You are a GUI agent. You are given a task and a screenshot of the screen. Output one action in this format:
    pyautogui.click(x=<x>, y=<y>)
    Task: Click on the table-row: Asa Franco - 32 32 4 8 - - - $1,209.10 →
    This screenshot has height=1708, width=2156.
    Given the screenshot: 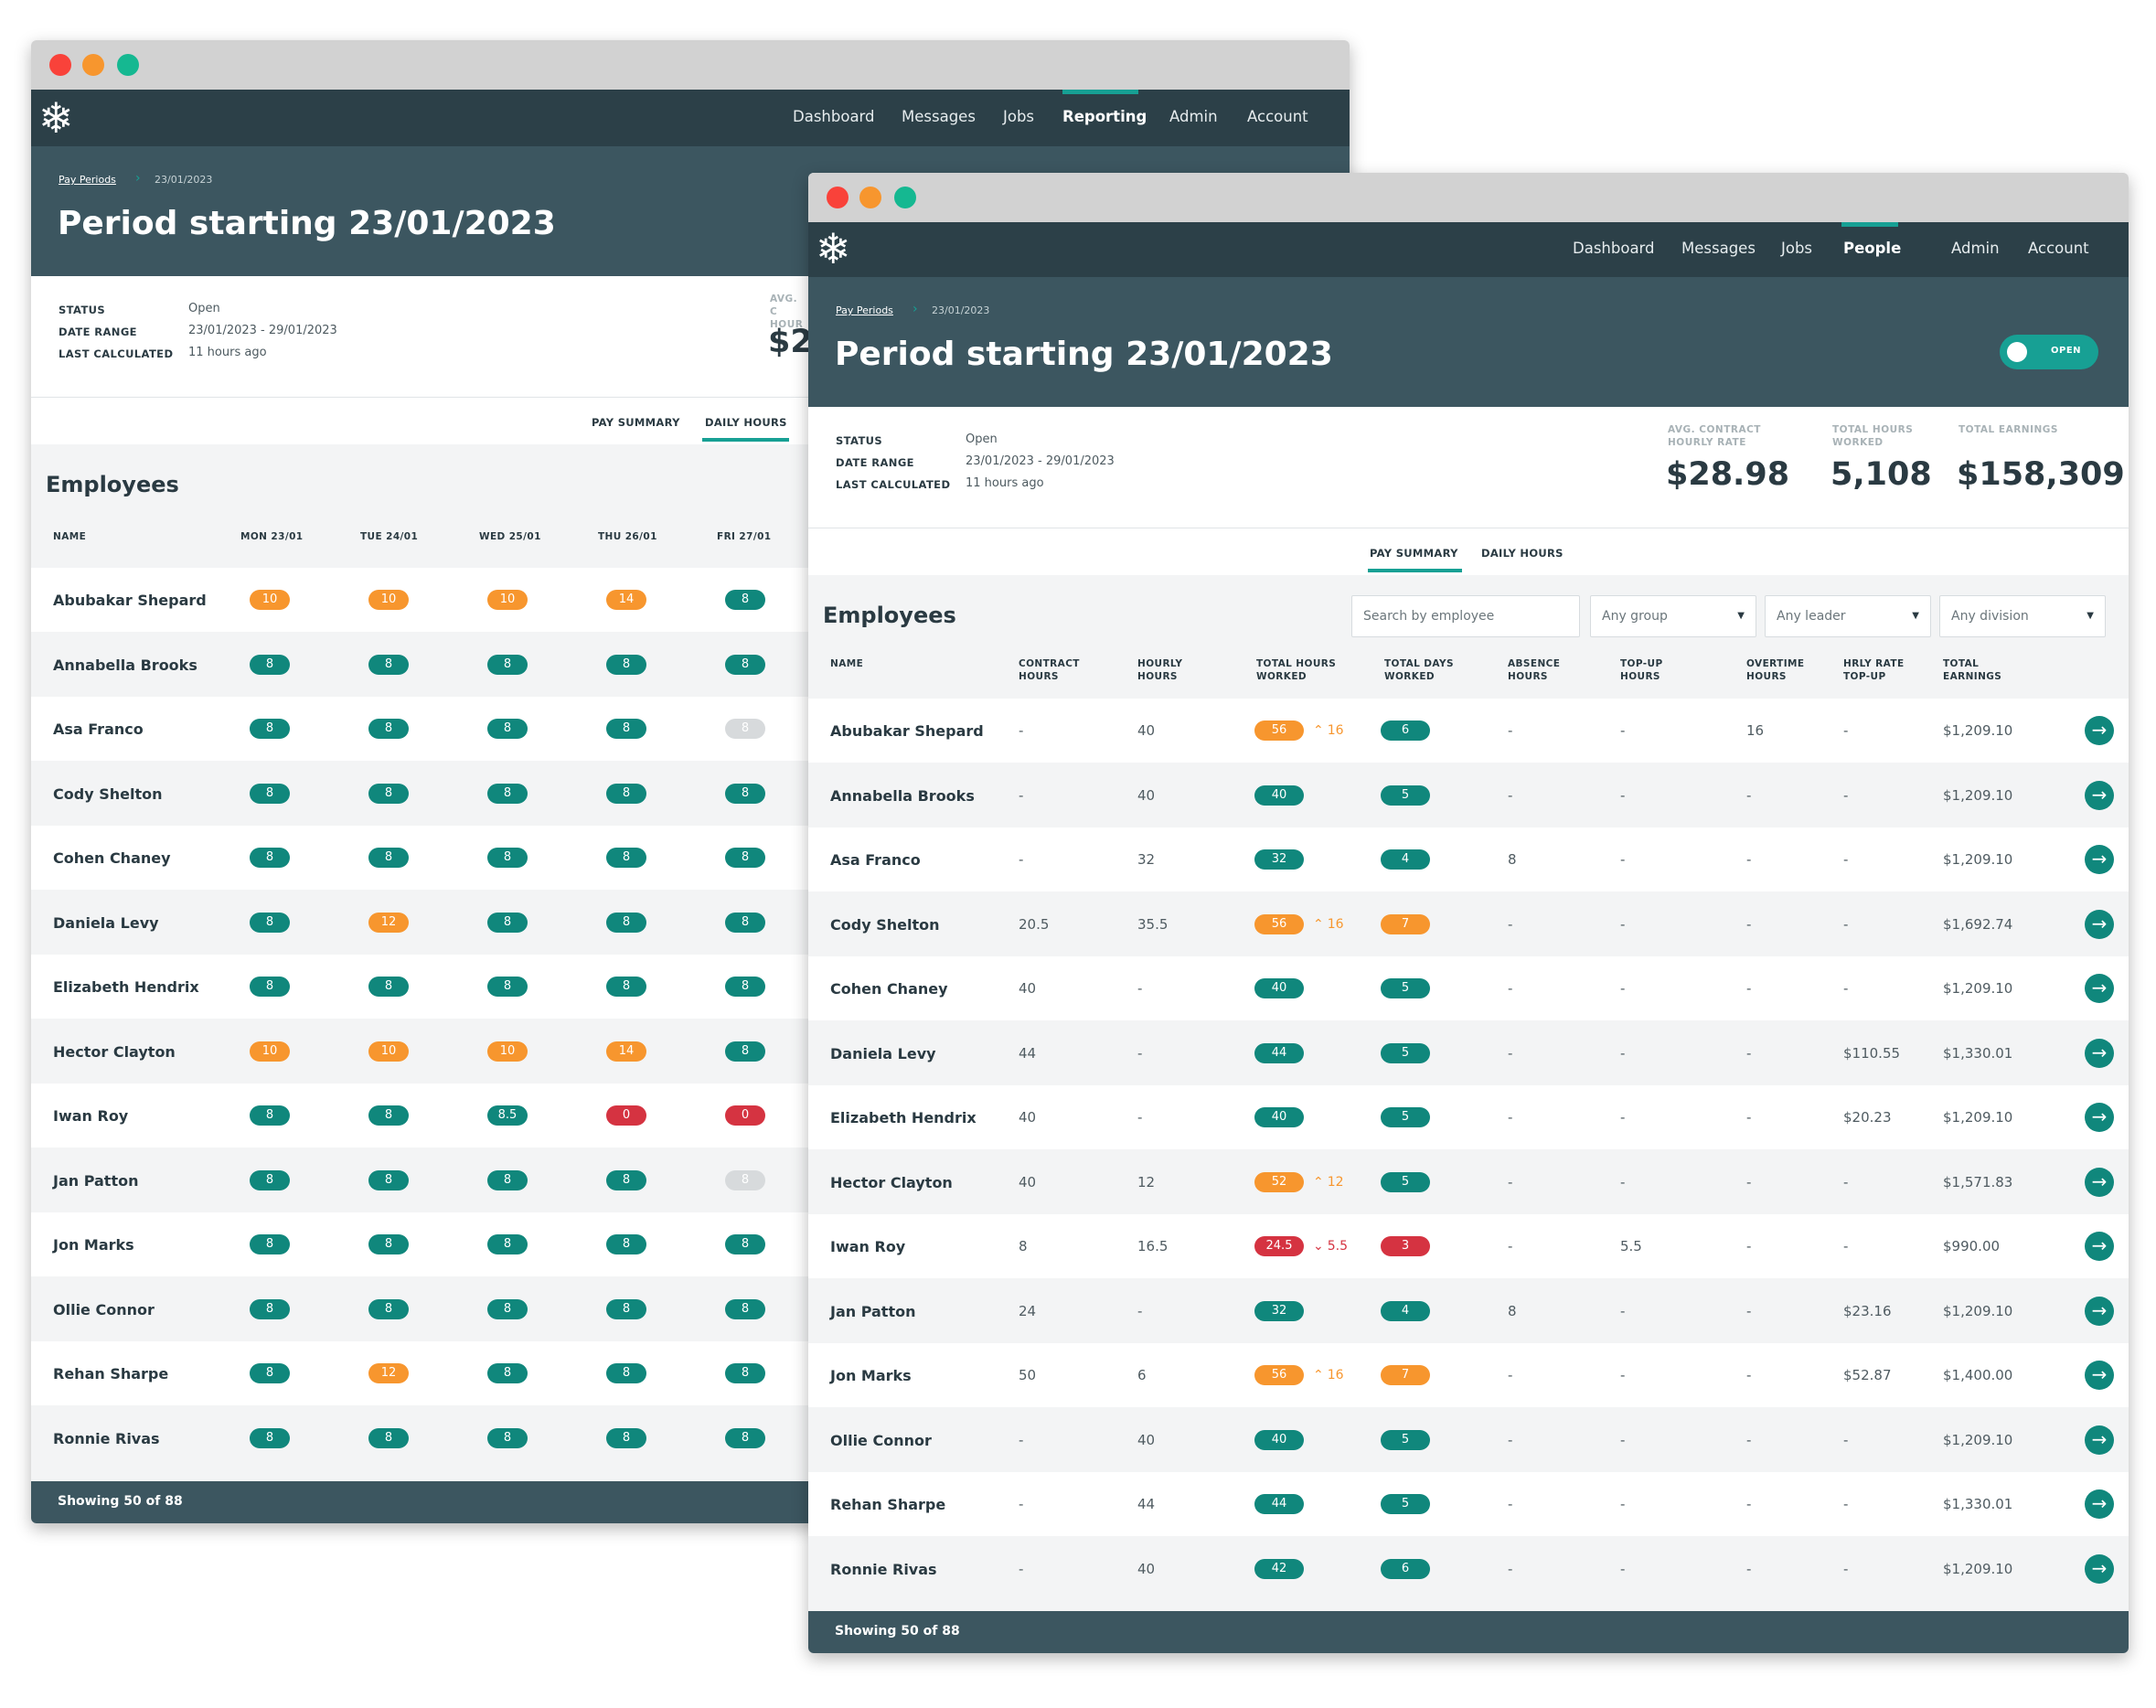 What is the action you would take?
    pyautogui.click(x=1468, y=859)
    